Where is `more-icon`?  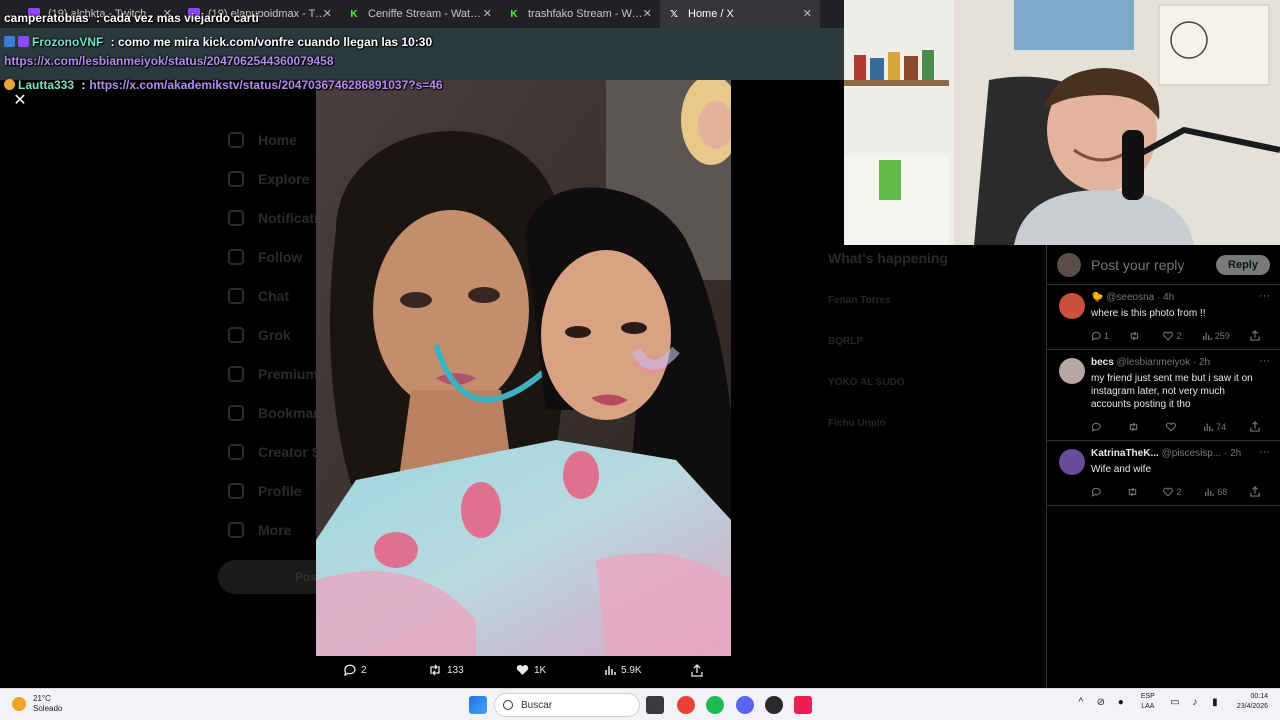
more-icon is located at coordinates (236, 529).